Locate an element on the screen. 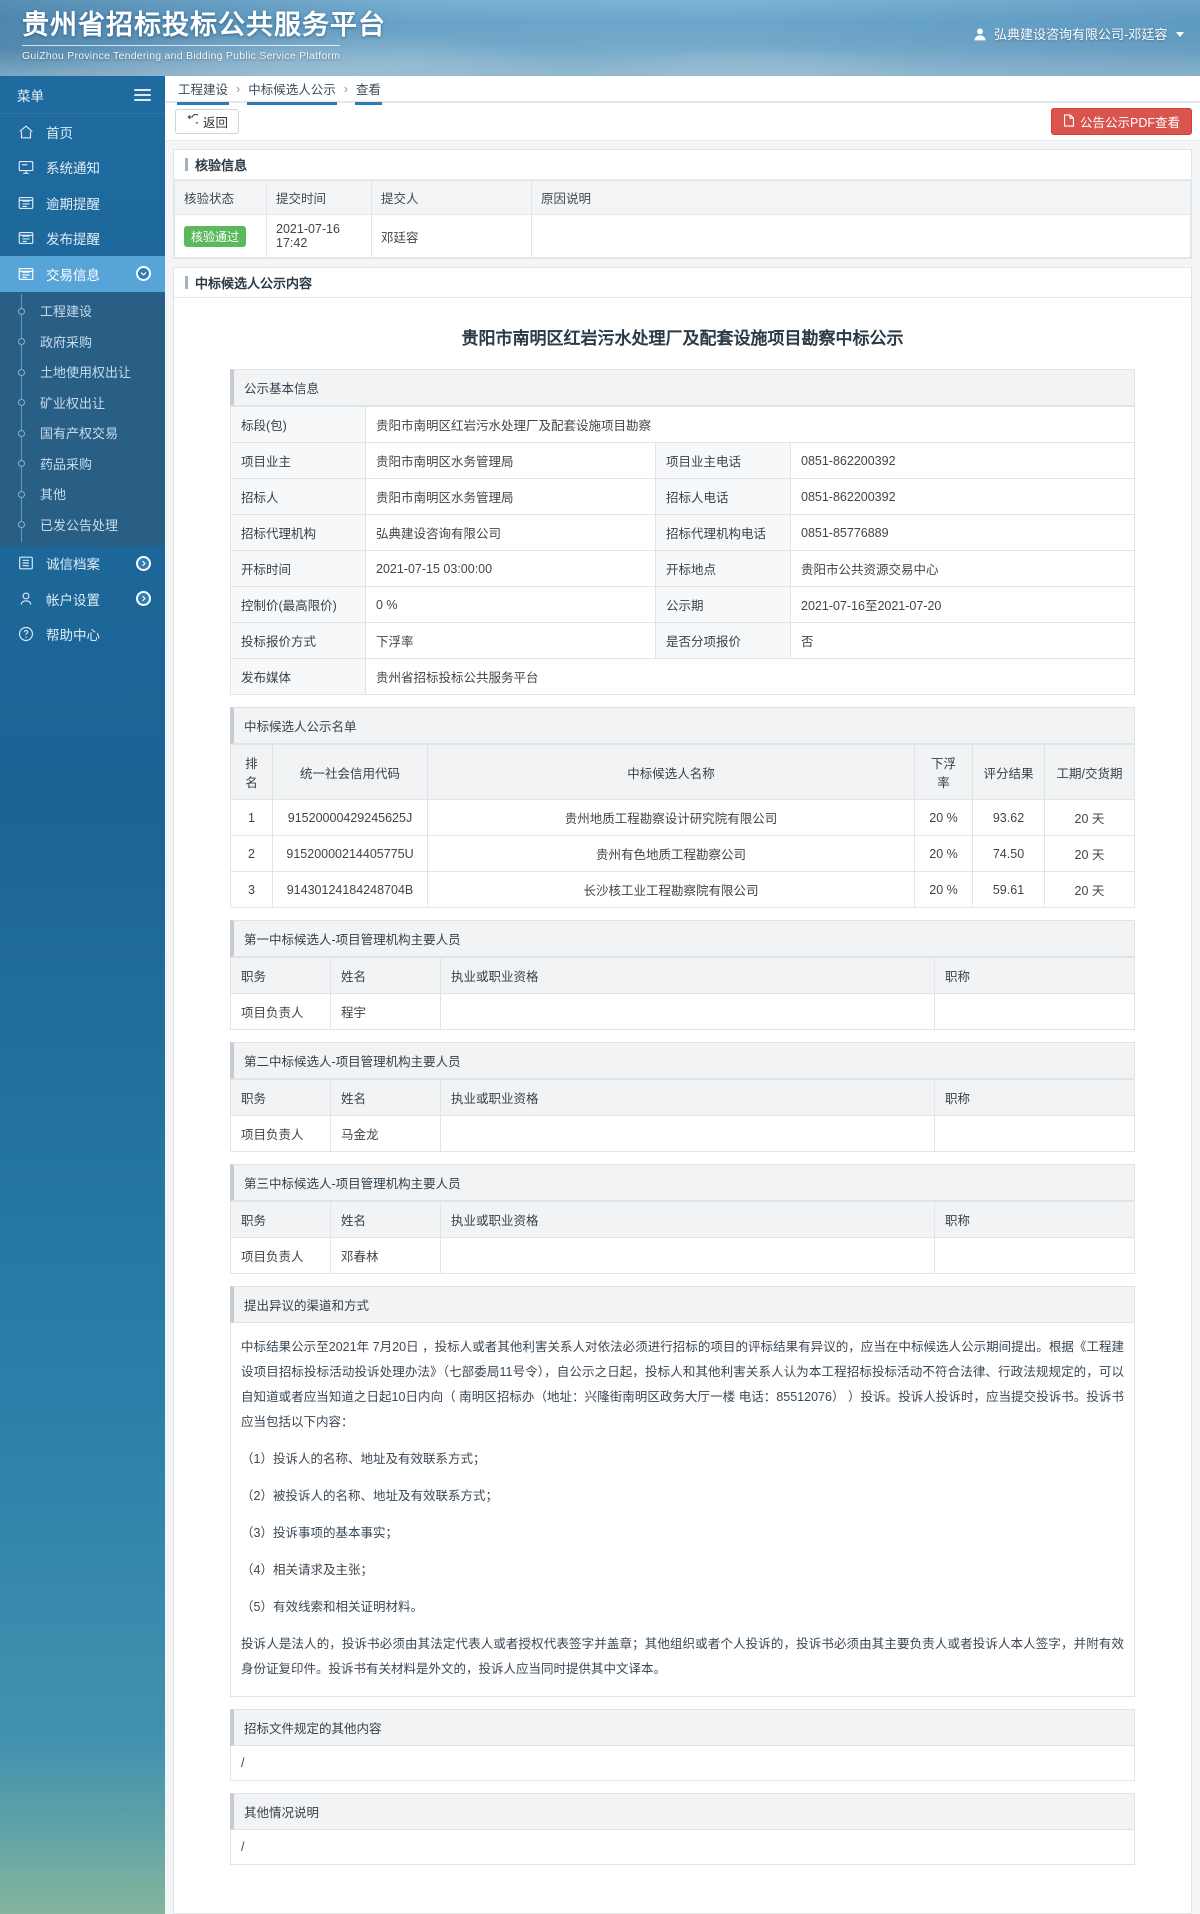 Image resolution: width=1200 pixels, height=1914 pixels. field-label: 项目业主电话 is located at coordinates (723, 460).